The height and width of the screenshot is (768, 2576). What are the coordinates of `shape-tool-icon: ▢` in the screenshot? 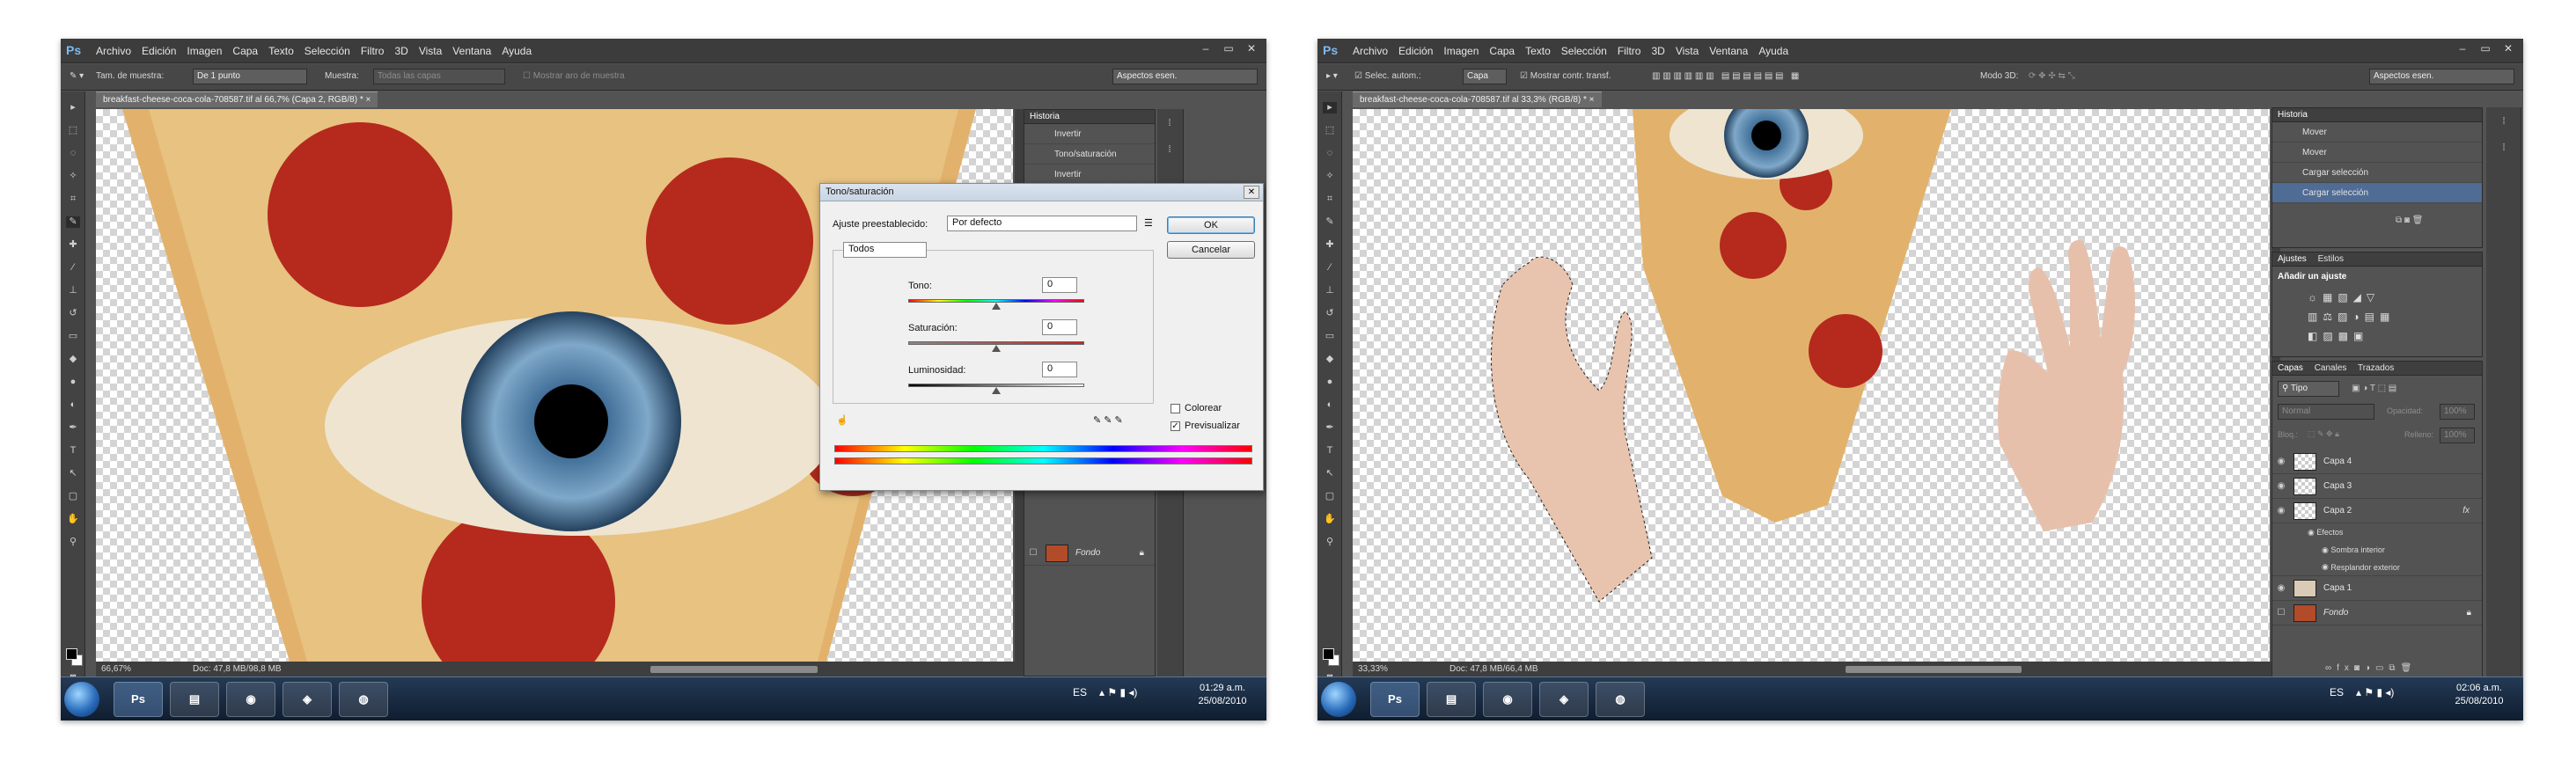 It's located at (1330, 496).